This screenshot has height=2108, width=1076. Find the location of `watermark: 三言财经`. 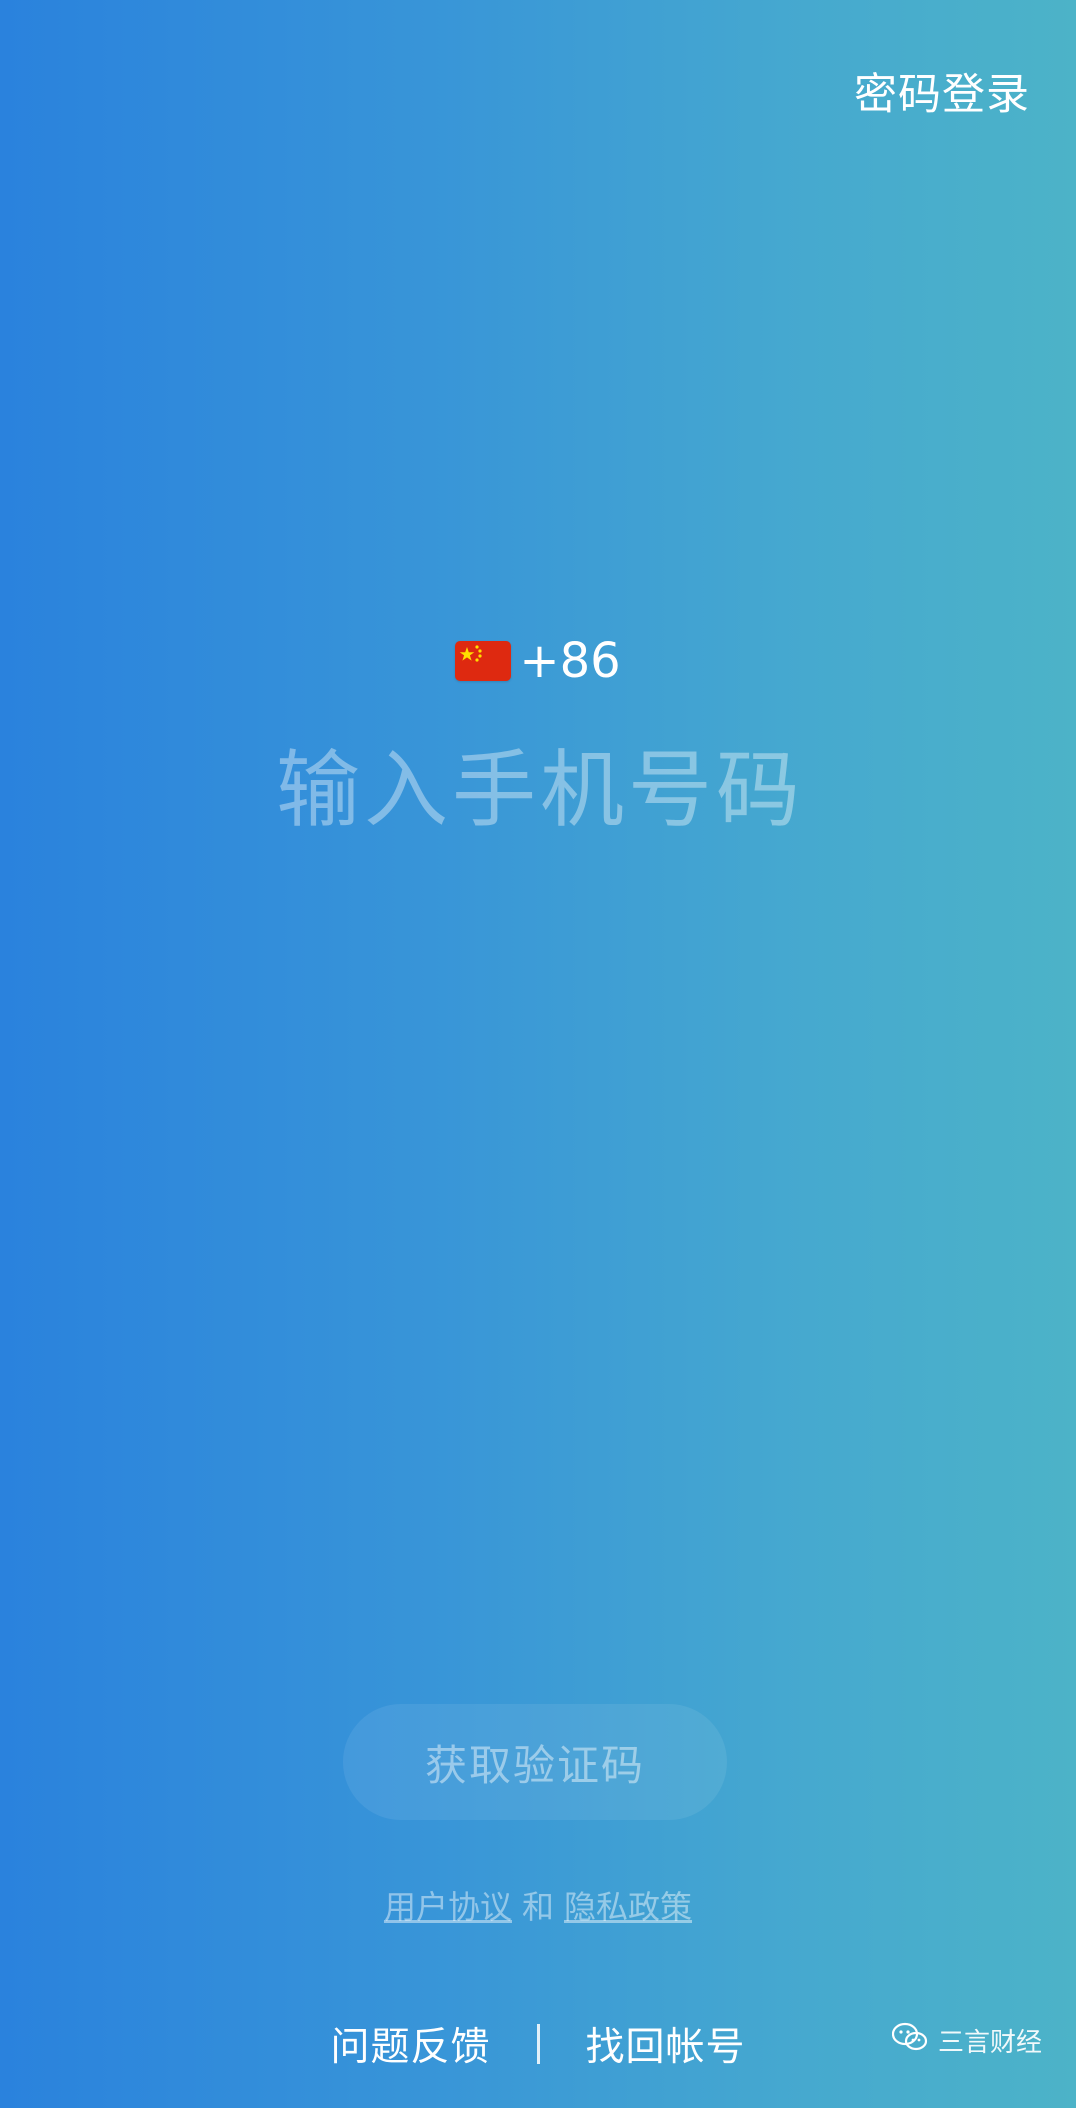

watermark: 三言财经 is located at coordinates (966, 2040).